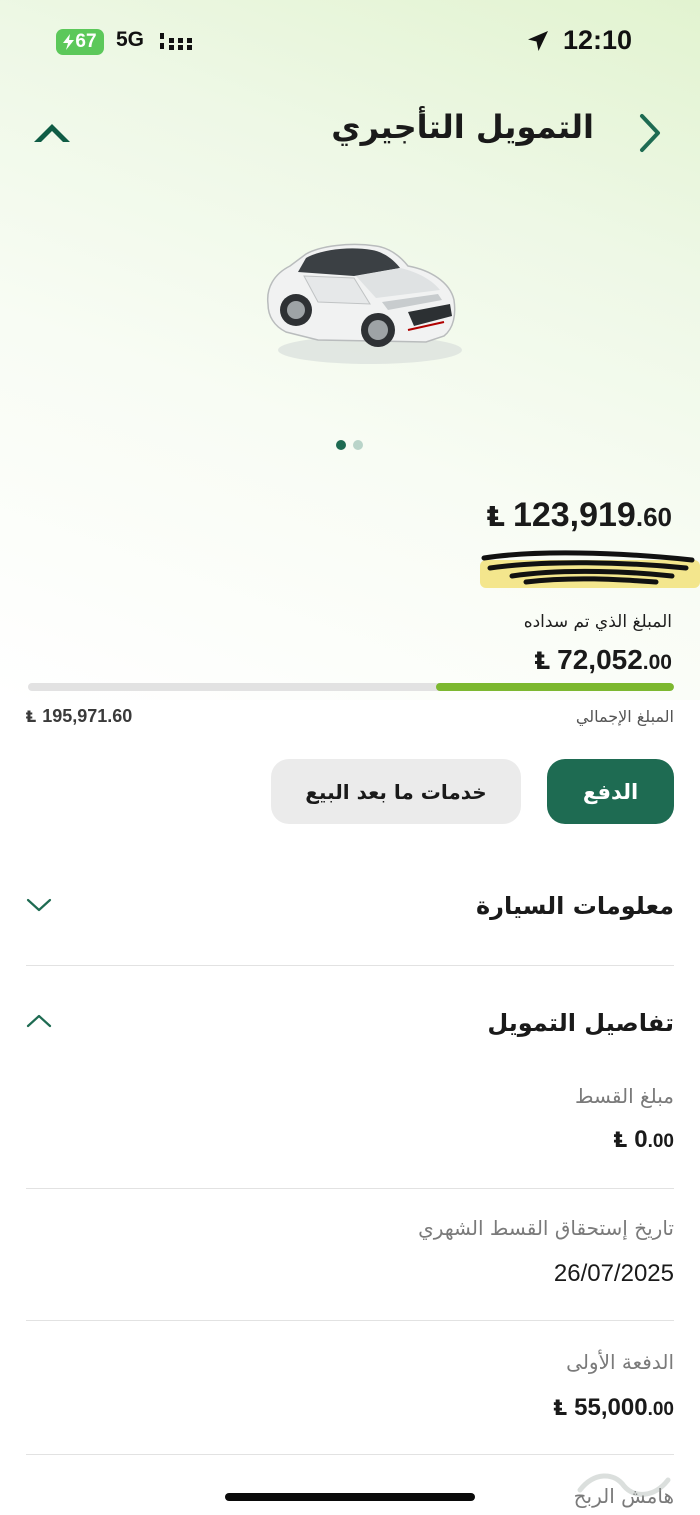 The height and width of the screenshot is (1515, 700). Describe the element at coordinates (350, 1497) in the screenshot. I see `home-indicator` at that location.